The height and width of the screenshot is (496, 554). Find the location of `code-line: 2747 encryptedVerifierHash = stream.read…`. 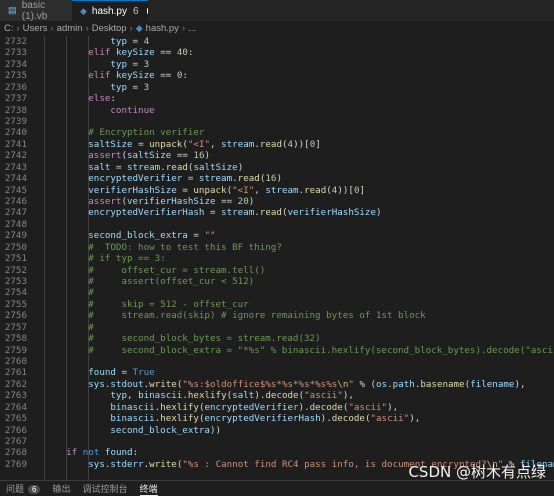

code-line: 2747 encryptedVerifierHash = stream.read… is located at coordinates (277, 212).